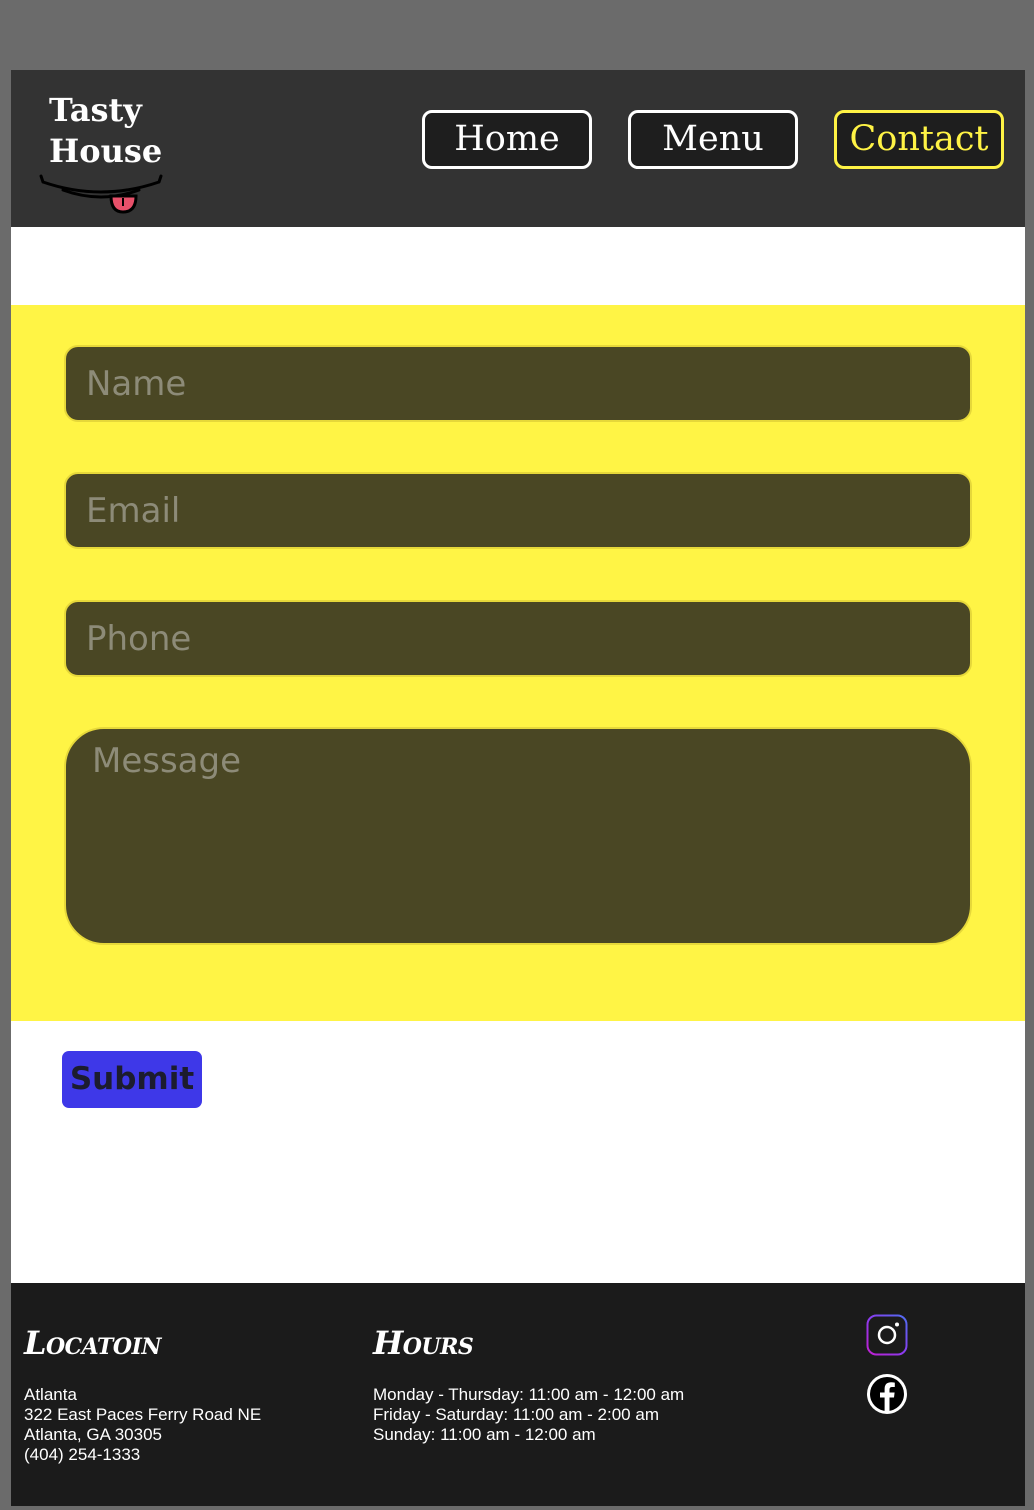  Describe the element at coordinates (423, 1343) in the screenshot. I see `hours-heading: Hours` at that location.